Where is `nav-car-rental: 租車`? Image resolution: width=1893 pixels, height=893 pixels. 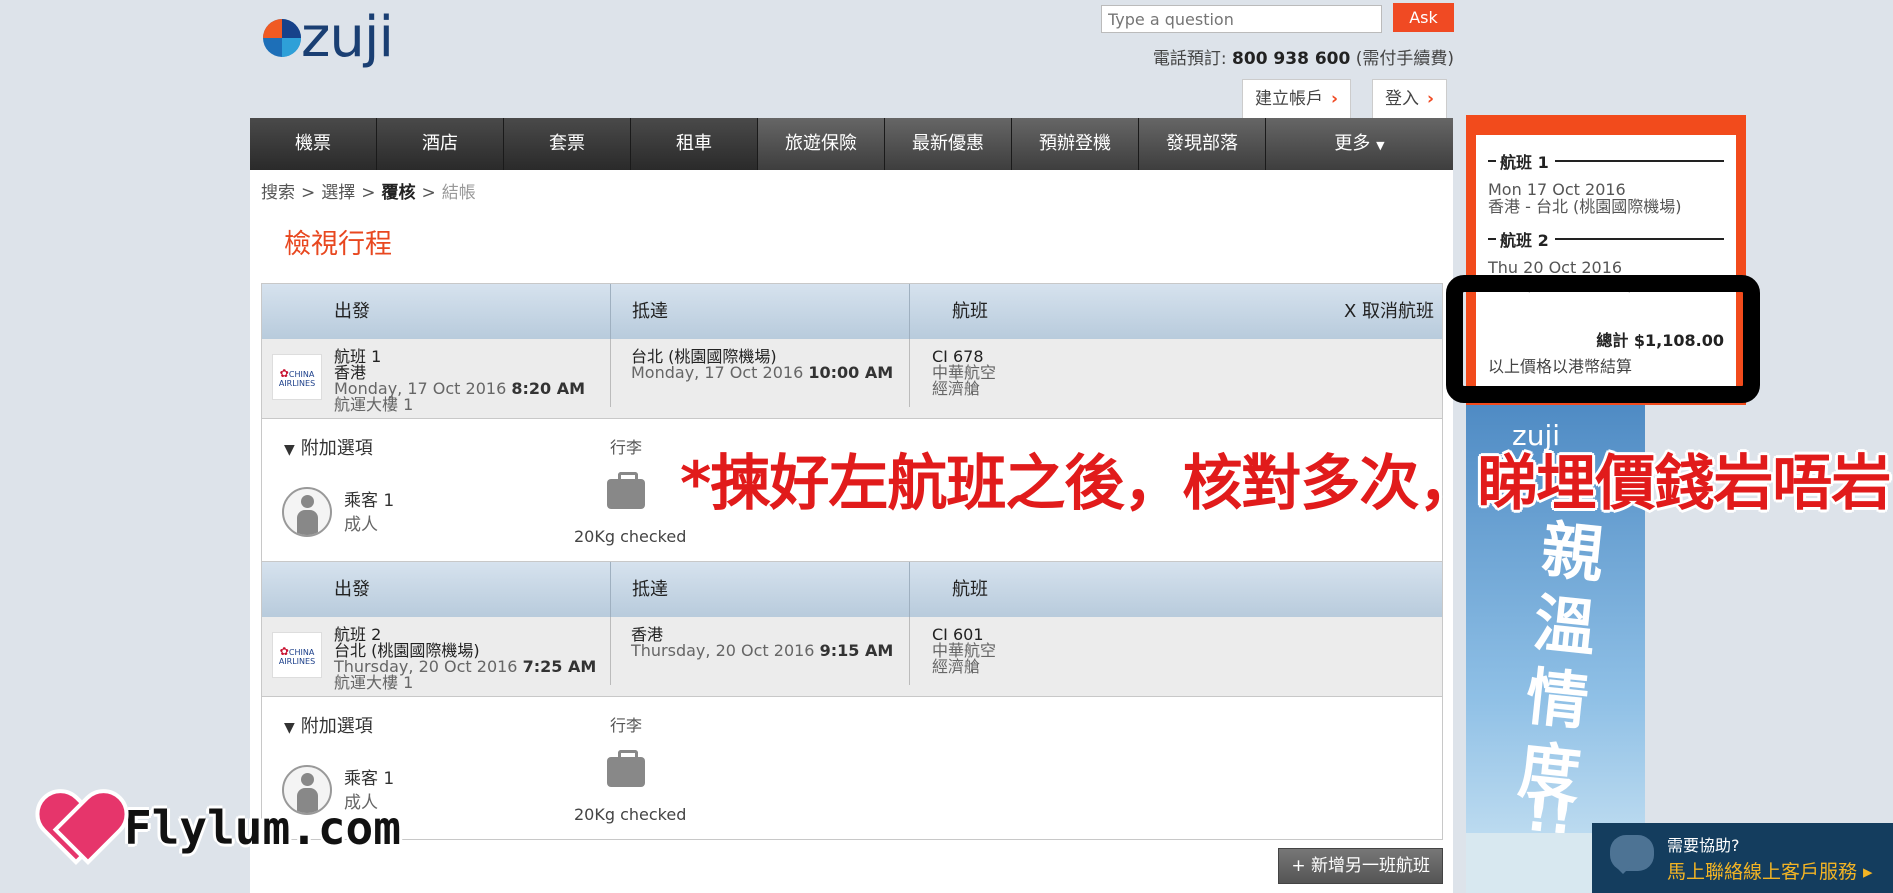
nav-car-rental: 租車 is located at coordinates (694, 144).